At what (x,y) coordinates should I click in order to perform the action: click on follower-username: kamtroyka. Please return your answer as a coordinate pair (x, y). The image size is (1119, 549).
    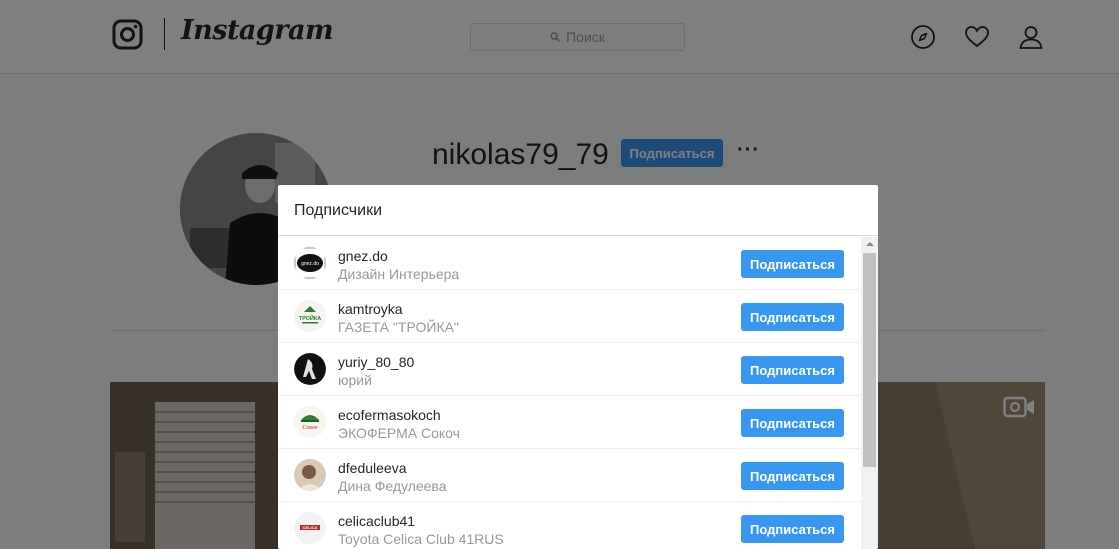
    Looking at the image, I should click on (370, 309).